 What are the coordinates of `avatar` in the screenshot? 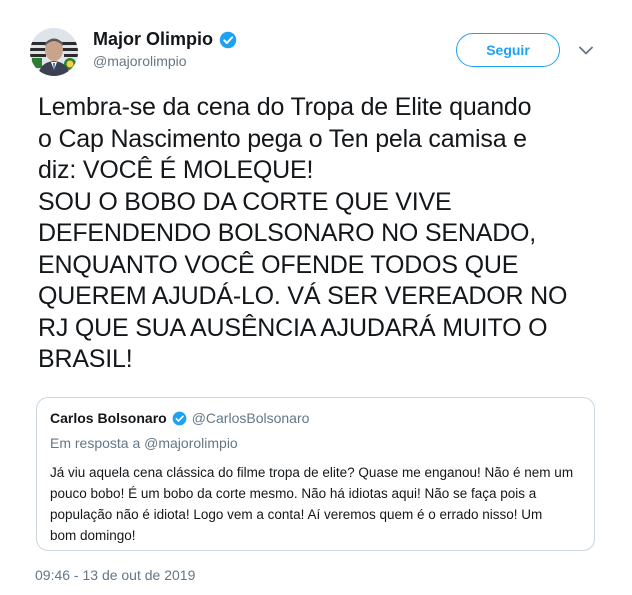 It's located at (54, 52).